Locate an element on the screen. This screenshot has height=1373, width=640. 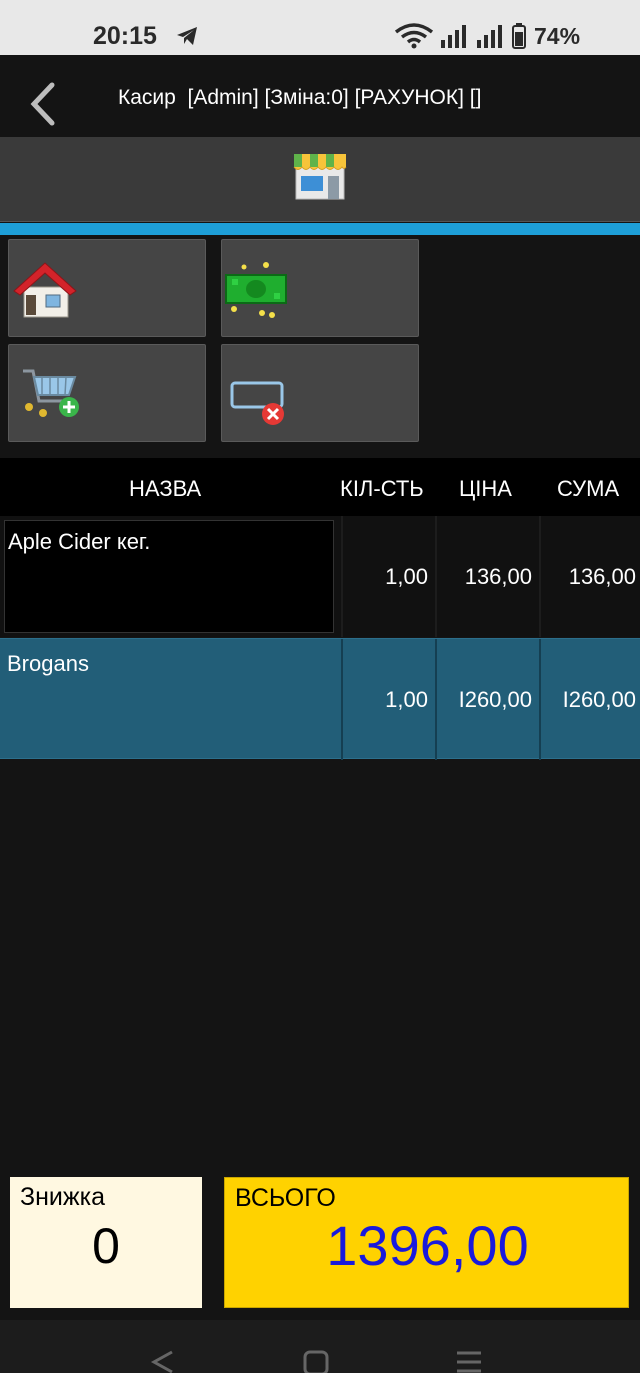
store-icon is located at coordinates (320, 175).